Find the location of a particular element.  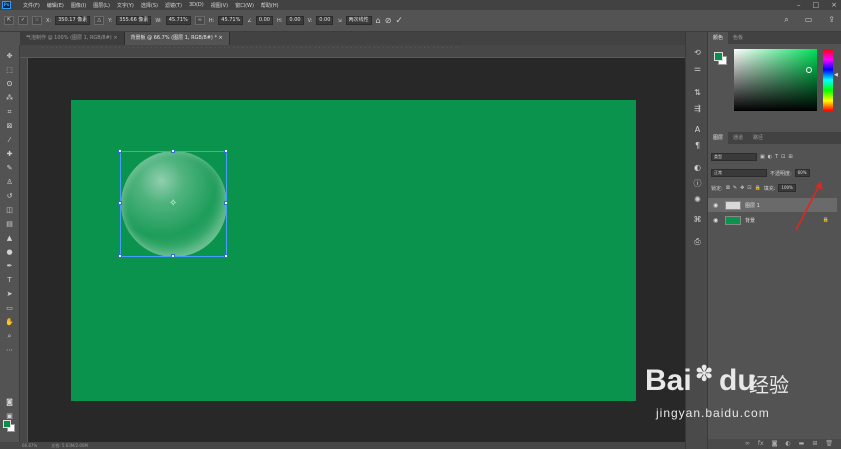

workspace-icon: ▭ is located at coordinates (809, 20).